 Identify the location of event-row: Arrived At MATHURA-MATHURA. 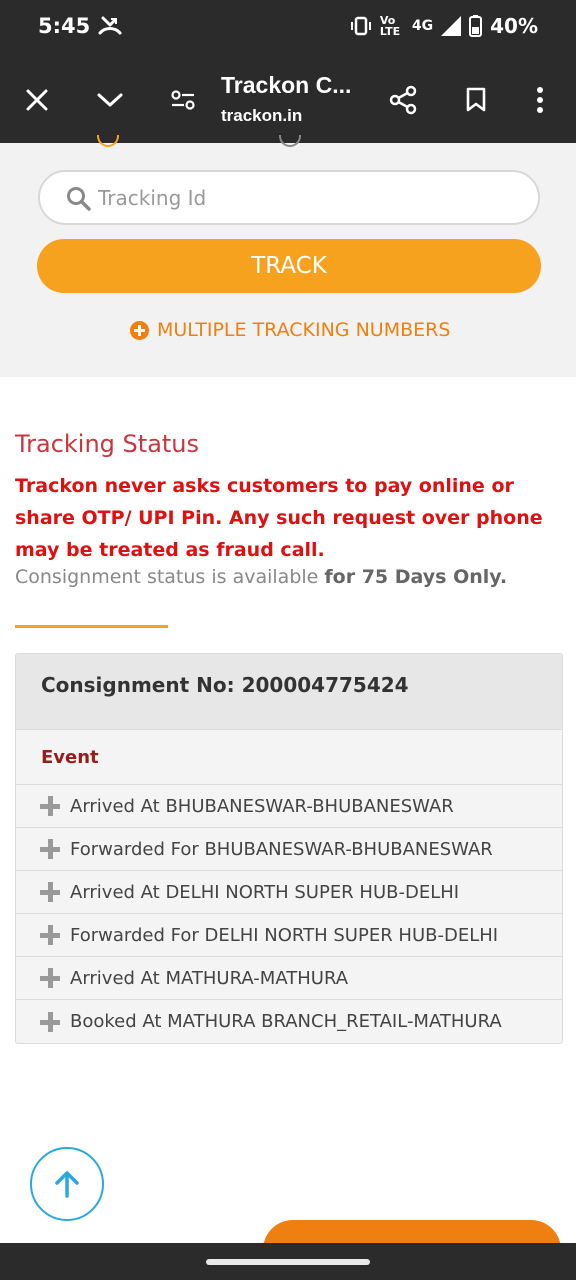
(289, 978).